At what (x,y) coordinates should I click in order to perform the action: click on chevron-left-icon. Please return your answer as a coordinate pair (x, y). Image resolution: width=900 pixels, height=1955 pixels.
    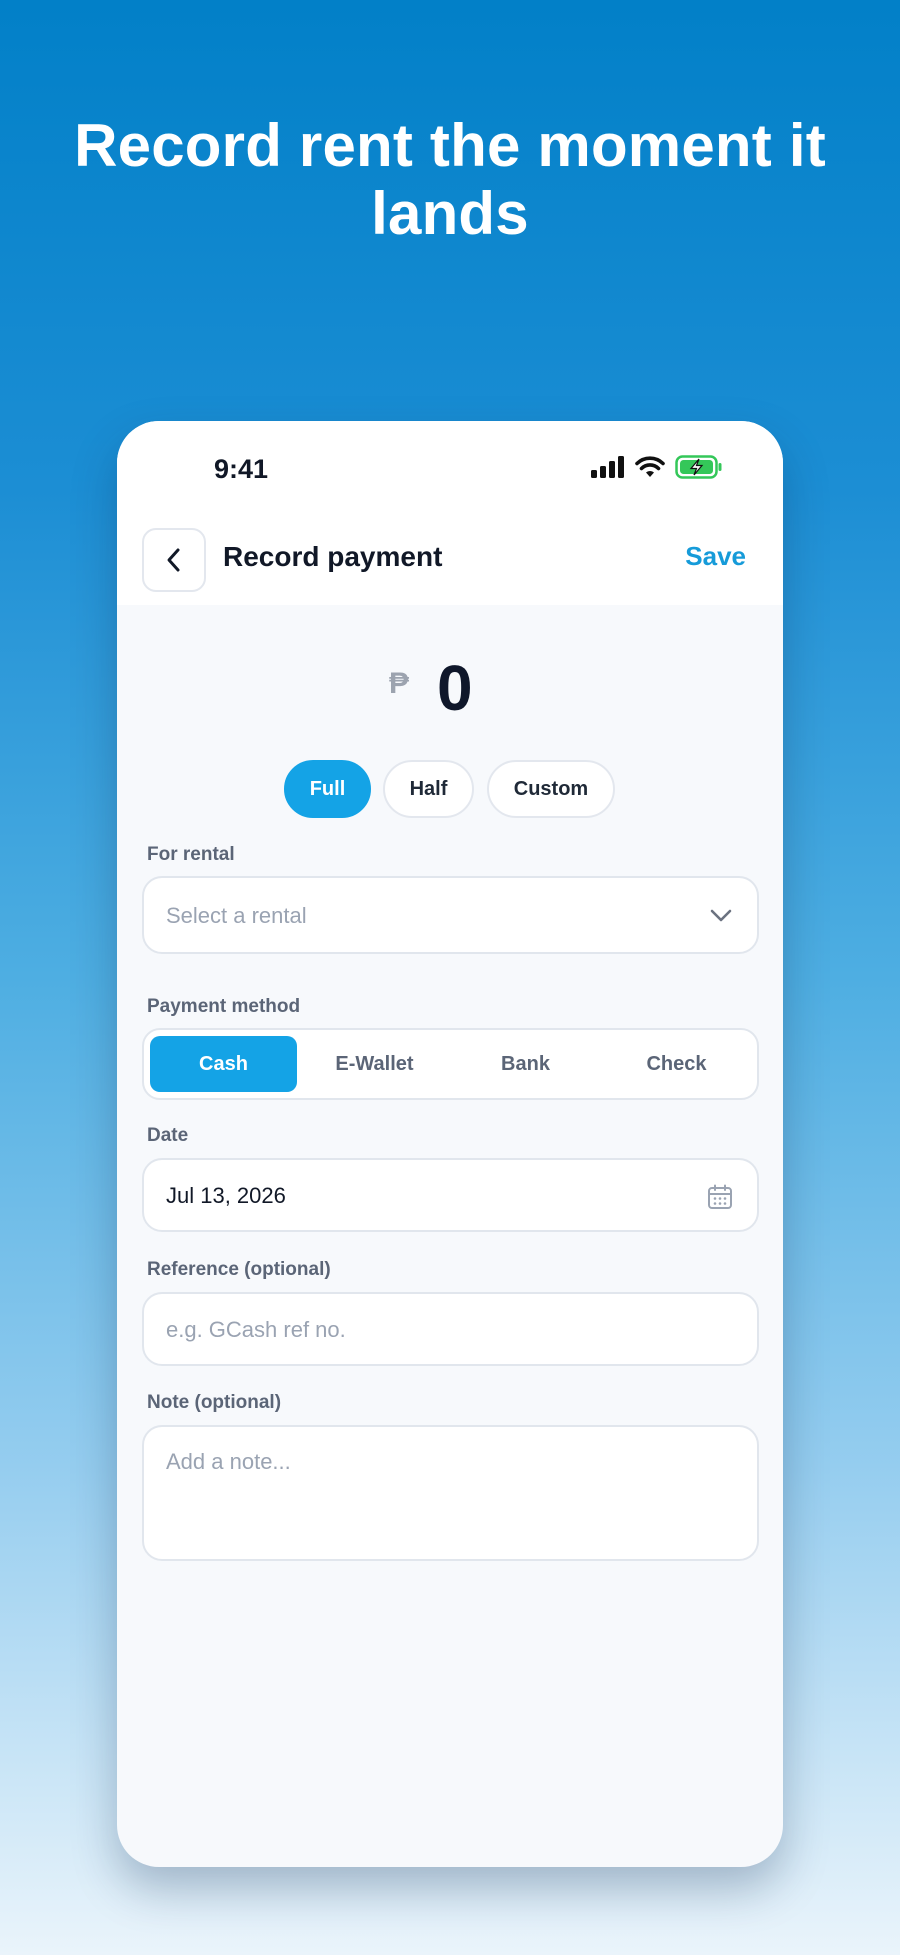
    Looking at the image, I should click on (173, 560).